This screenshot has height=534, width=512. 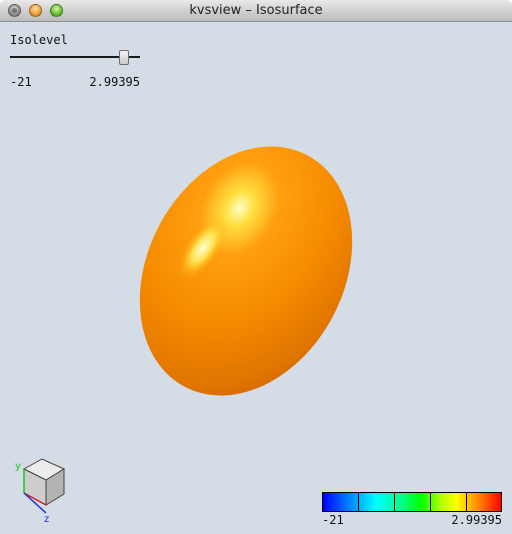 What do you see at coordinates (114, 82) in the screenshot?
I see `isolevel-max-value: 2.99395` at bounding box center [114, 82].